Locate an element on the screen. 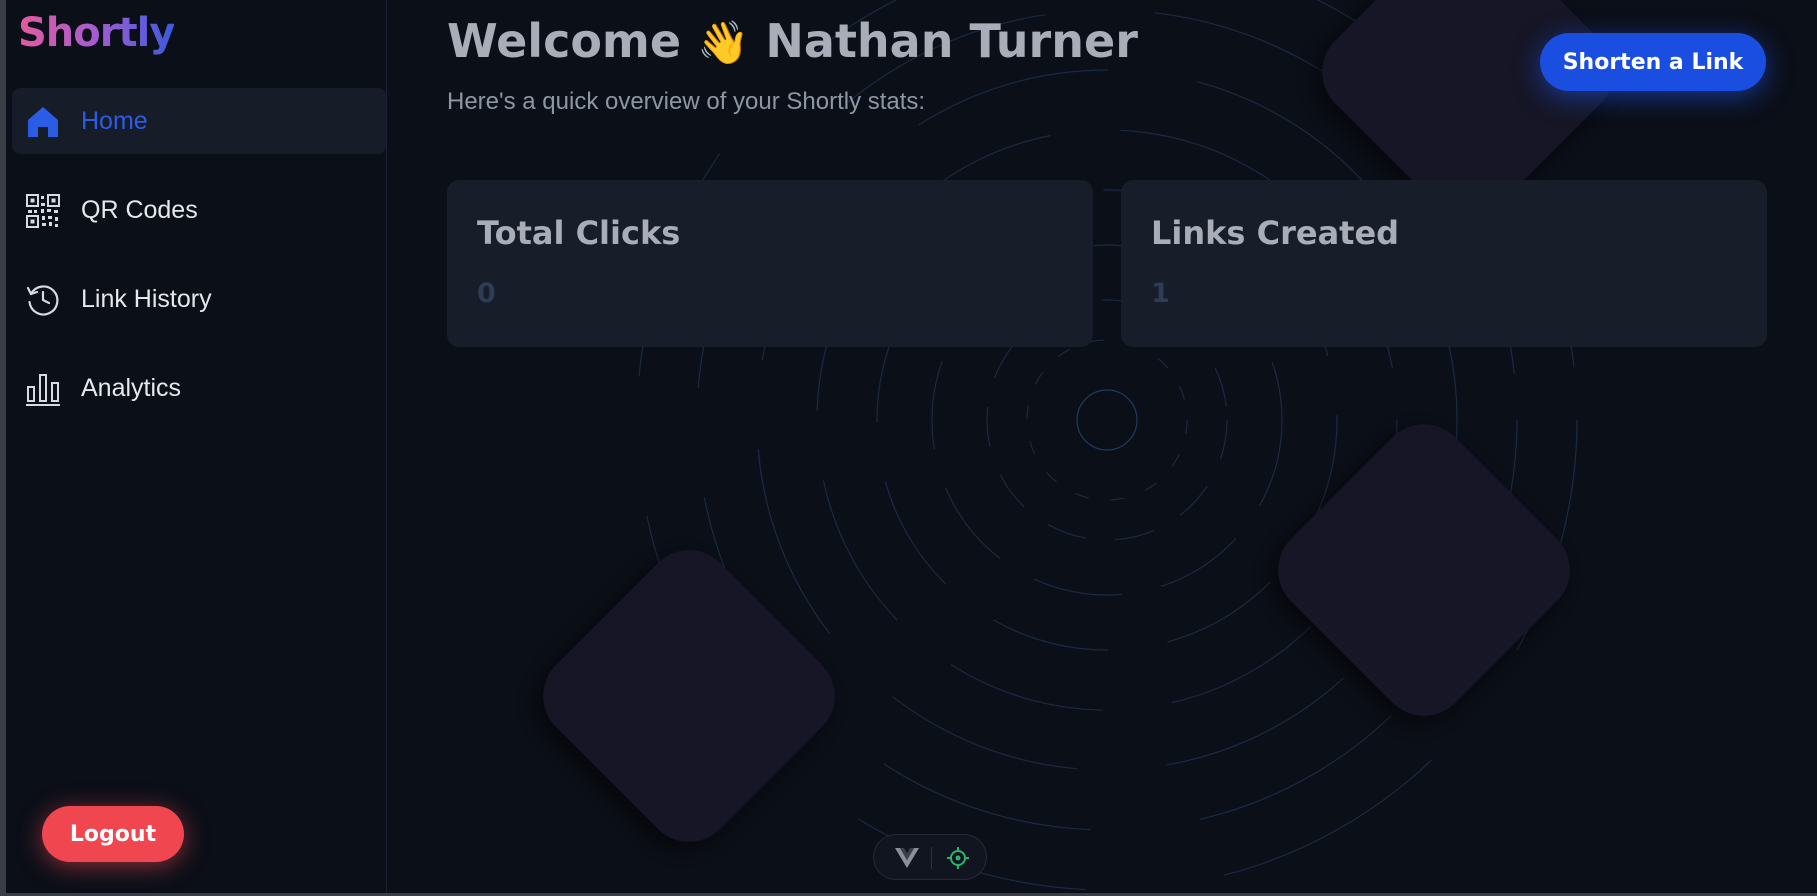 Image resolution: width=1817 pixels, height=896 pixels. stat-title: Total Clicks is located at coordinates (579, 233).